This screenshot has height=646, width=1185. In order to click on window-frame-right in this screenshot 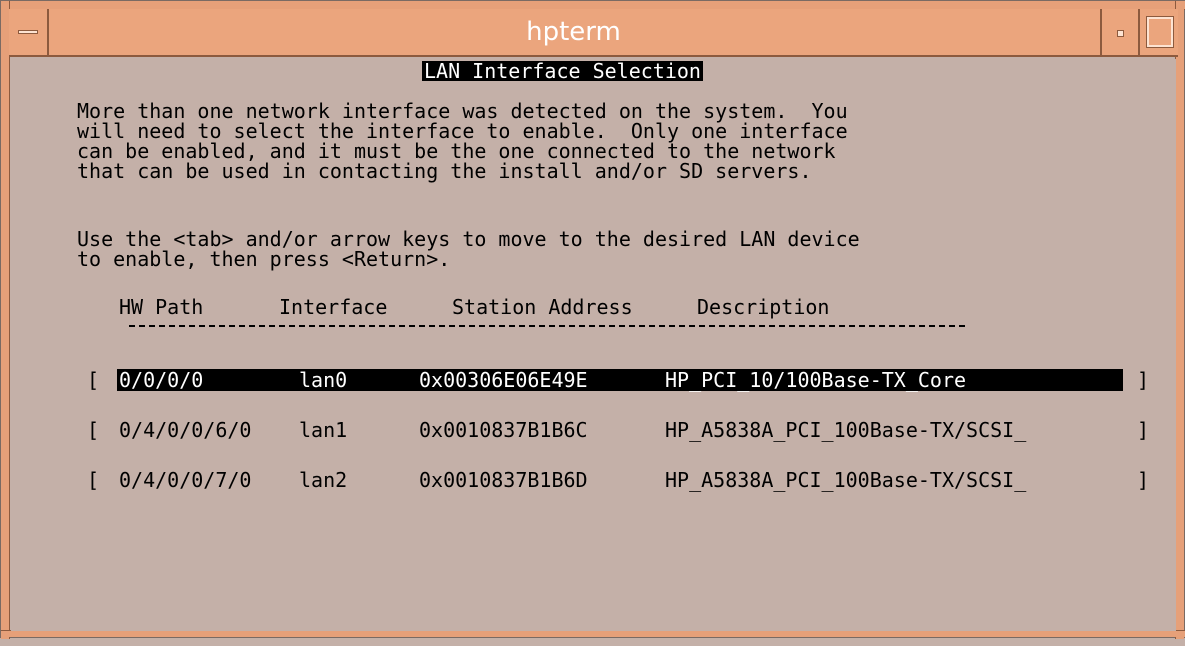, I will do `click(1179, 320)`.